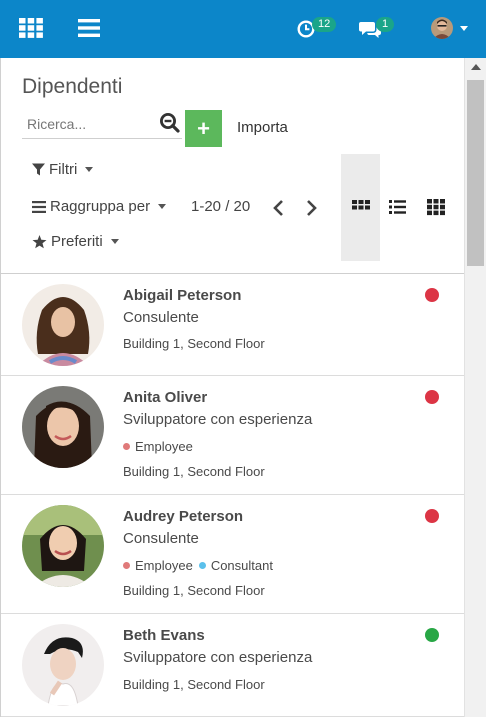 Image resolution: width=486 pixels, height=717 pixels. I want to click on user-avatar, so click(441, 28).